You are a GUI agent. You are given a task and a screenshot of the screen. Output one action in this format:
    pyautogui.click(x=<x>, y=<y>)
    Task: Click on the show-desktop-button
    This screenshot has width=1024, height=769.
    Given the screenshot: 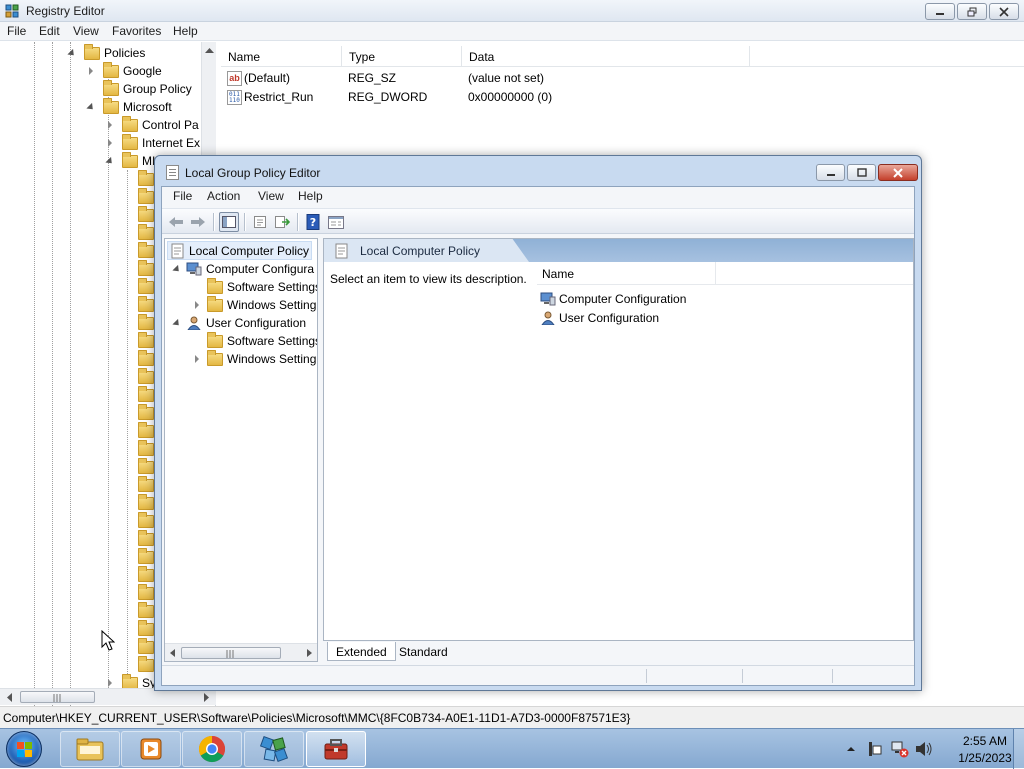 What is the action you would take?
    pyautogui.click(x=1018, y=749)
    